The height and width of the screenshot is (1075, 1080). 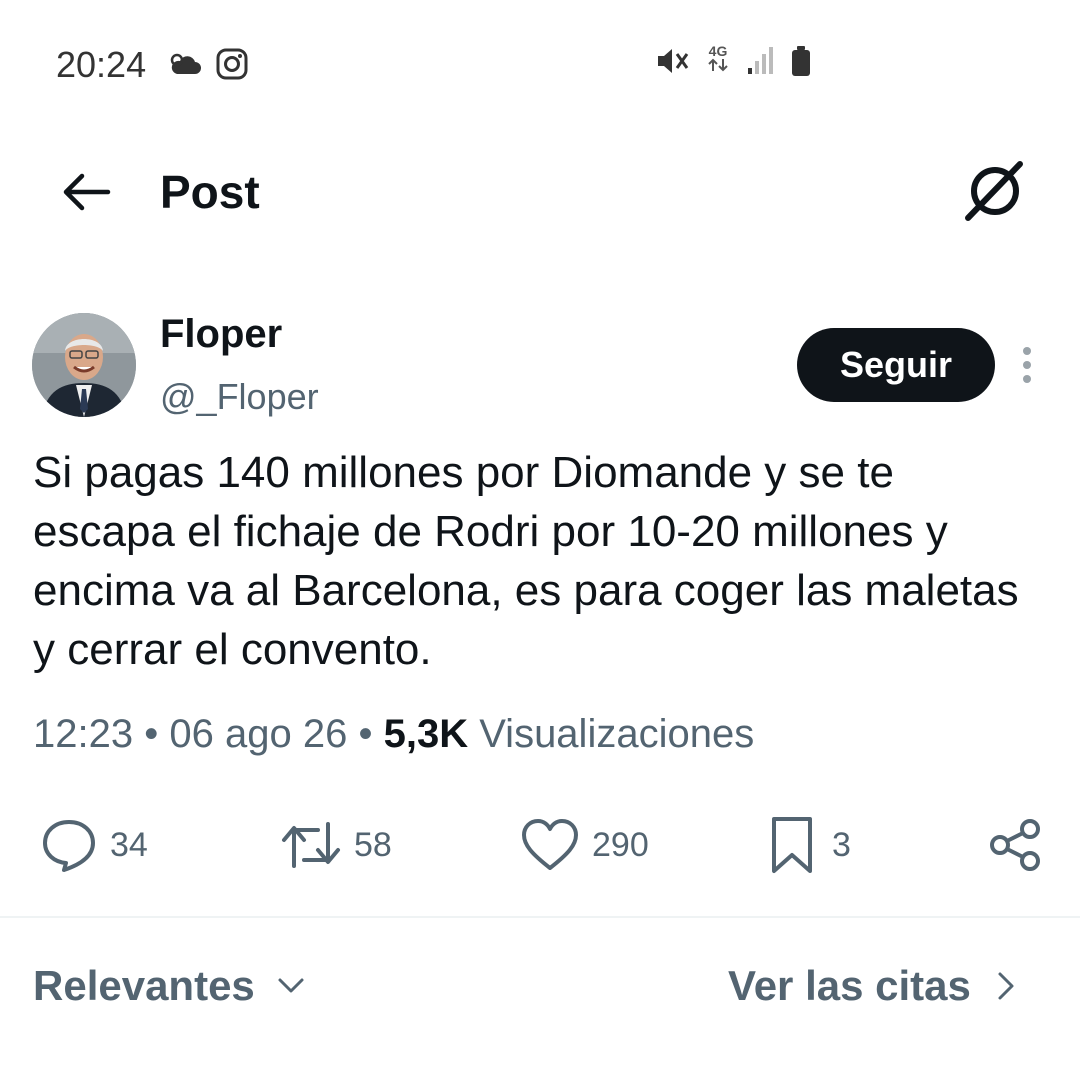 What do you see at coordinates (540, 917) in the screenshot?
I see `divider` at bounding box center [540, 917].